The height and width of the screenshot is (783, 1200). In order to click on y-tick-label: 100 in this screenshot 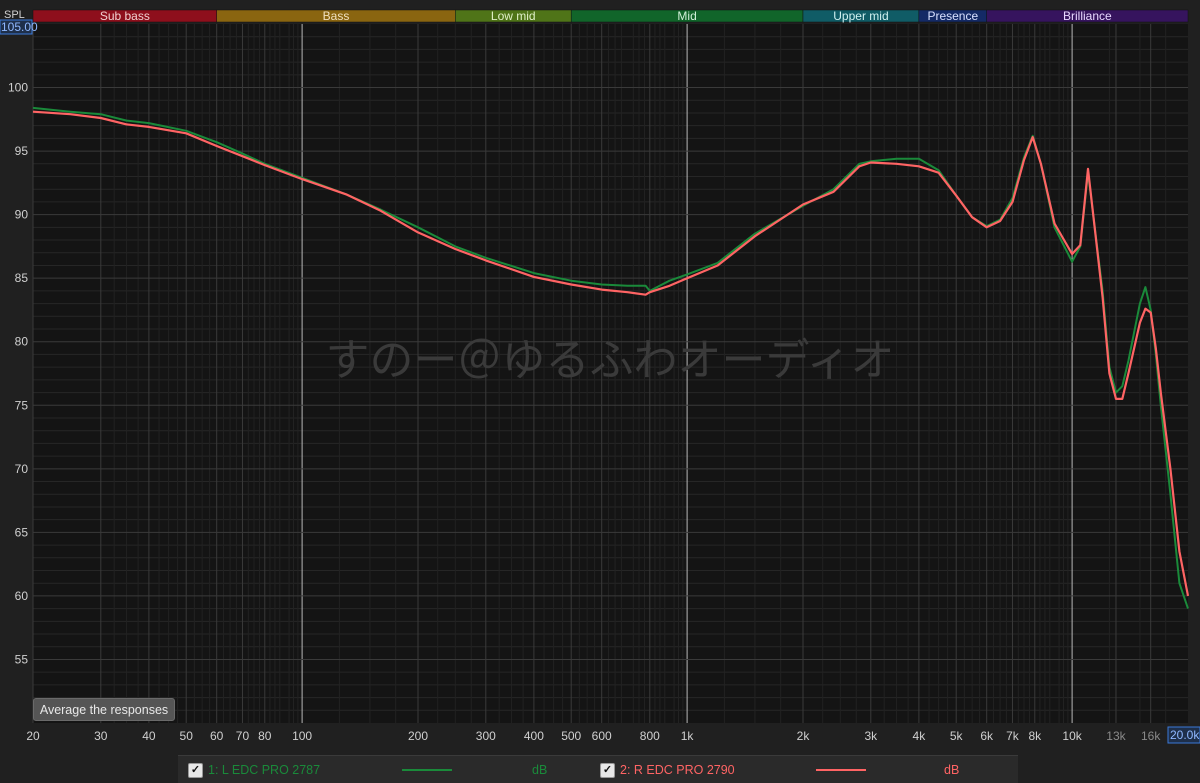, I will do `click(18, 88)`.